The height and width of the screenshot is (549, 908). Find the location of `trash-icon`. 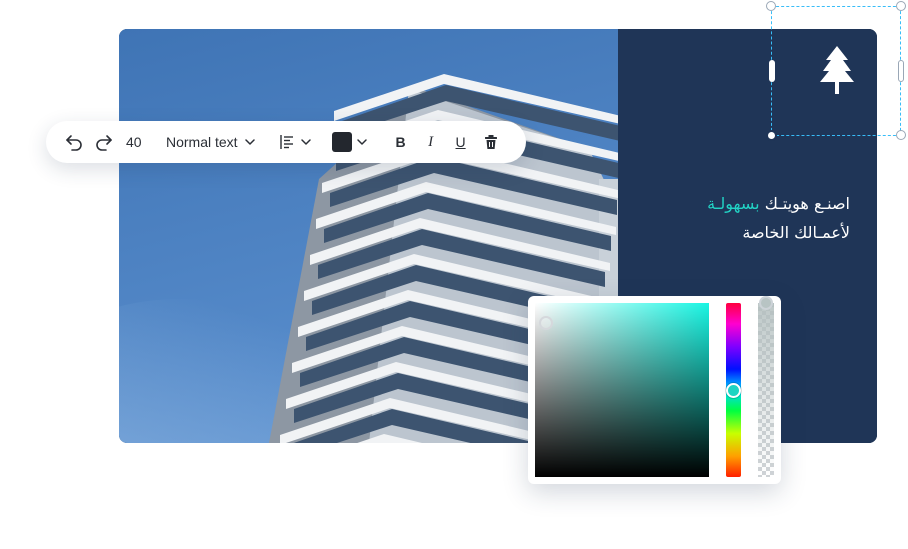

trash-icon is located at coordinates (490, 142).